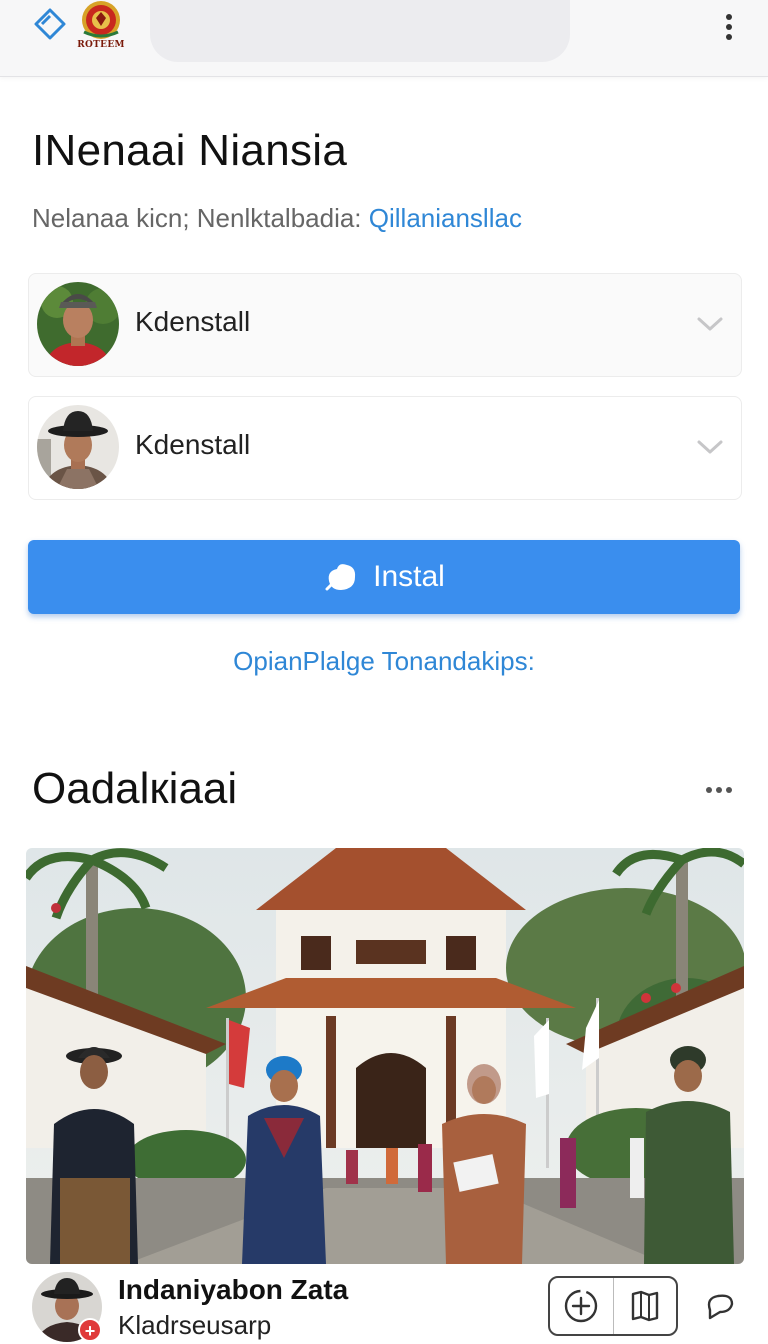  I want to click on page-title: INenaai Niansia, so click(190, 150).